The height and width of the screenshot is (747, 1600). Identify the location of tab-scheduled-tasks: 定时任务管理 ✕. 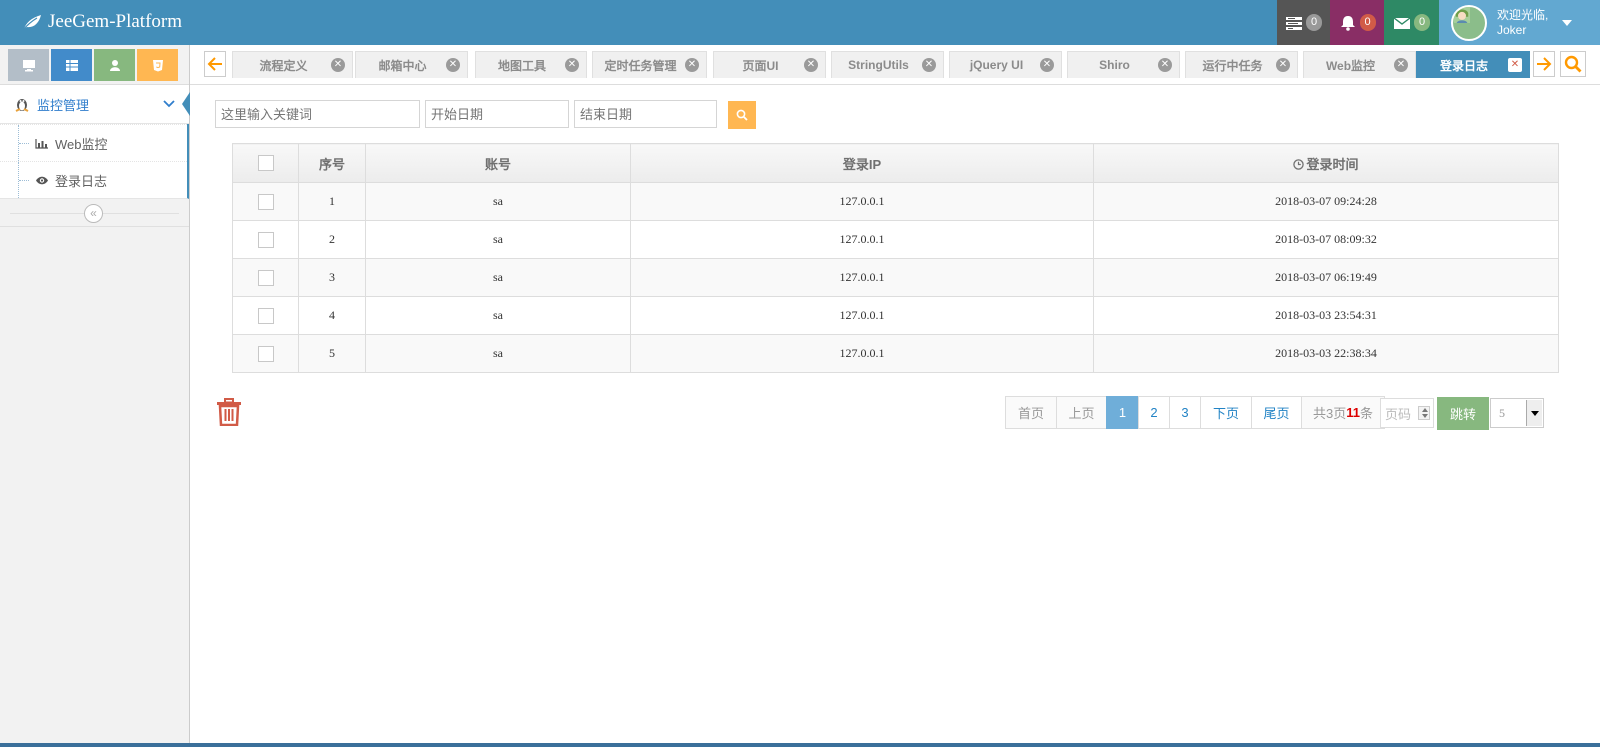
(649, 64).